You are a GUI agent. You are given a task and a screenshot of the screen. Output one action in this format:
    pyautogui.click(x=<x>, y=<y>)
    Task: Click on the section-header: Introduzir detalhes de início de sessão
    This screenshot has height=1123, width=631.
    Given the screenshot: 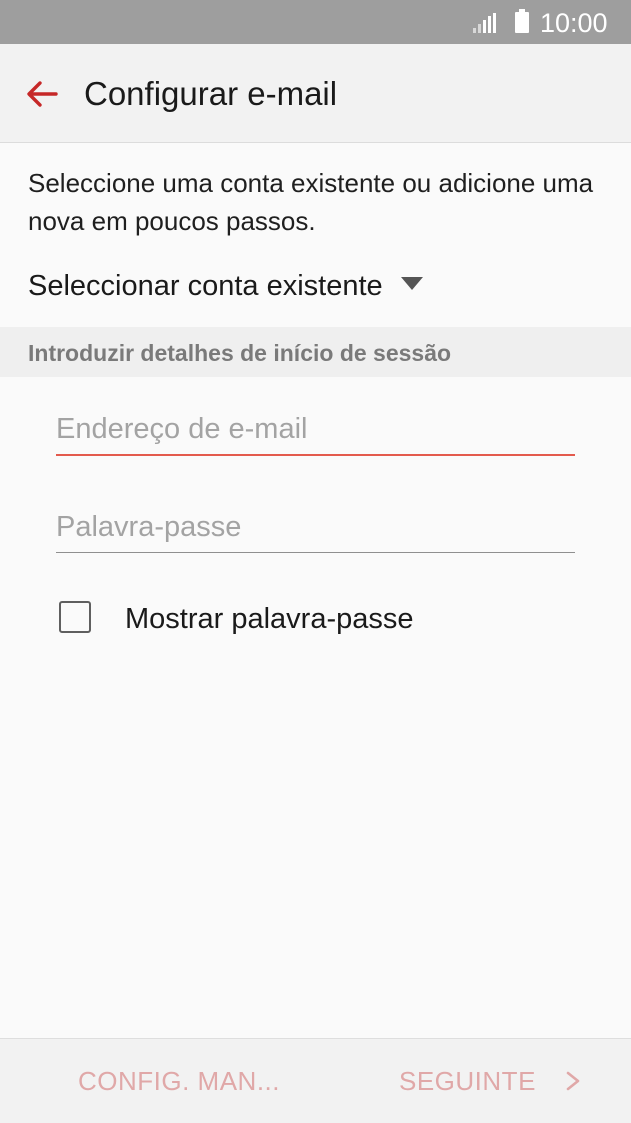 What is the action you would take?
    pyautogui.click(x=315, y=352)
    